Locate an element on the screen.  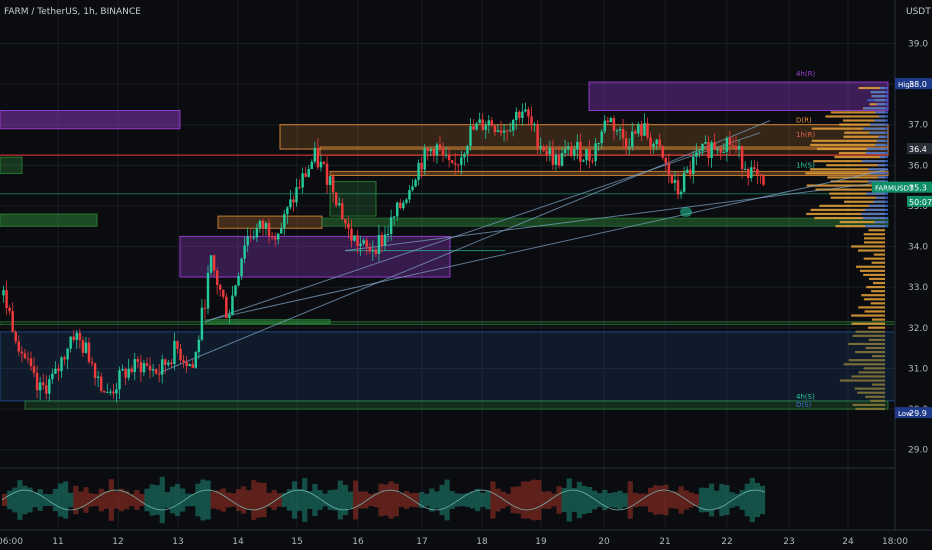
pivot-marker is located at coordinates (686, 212).